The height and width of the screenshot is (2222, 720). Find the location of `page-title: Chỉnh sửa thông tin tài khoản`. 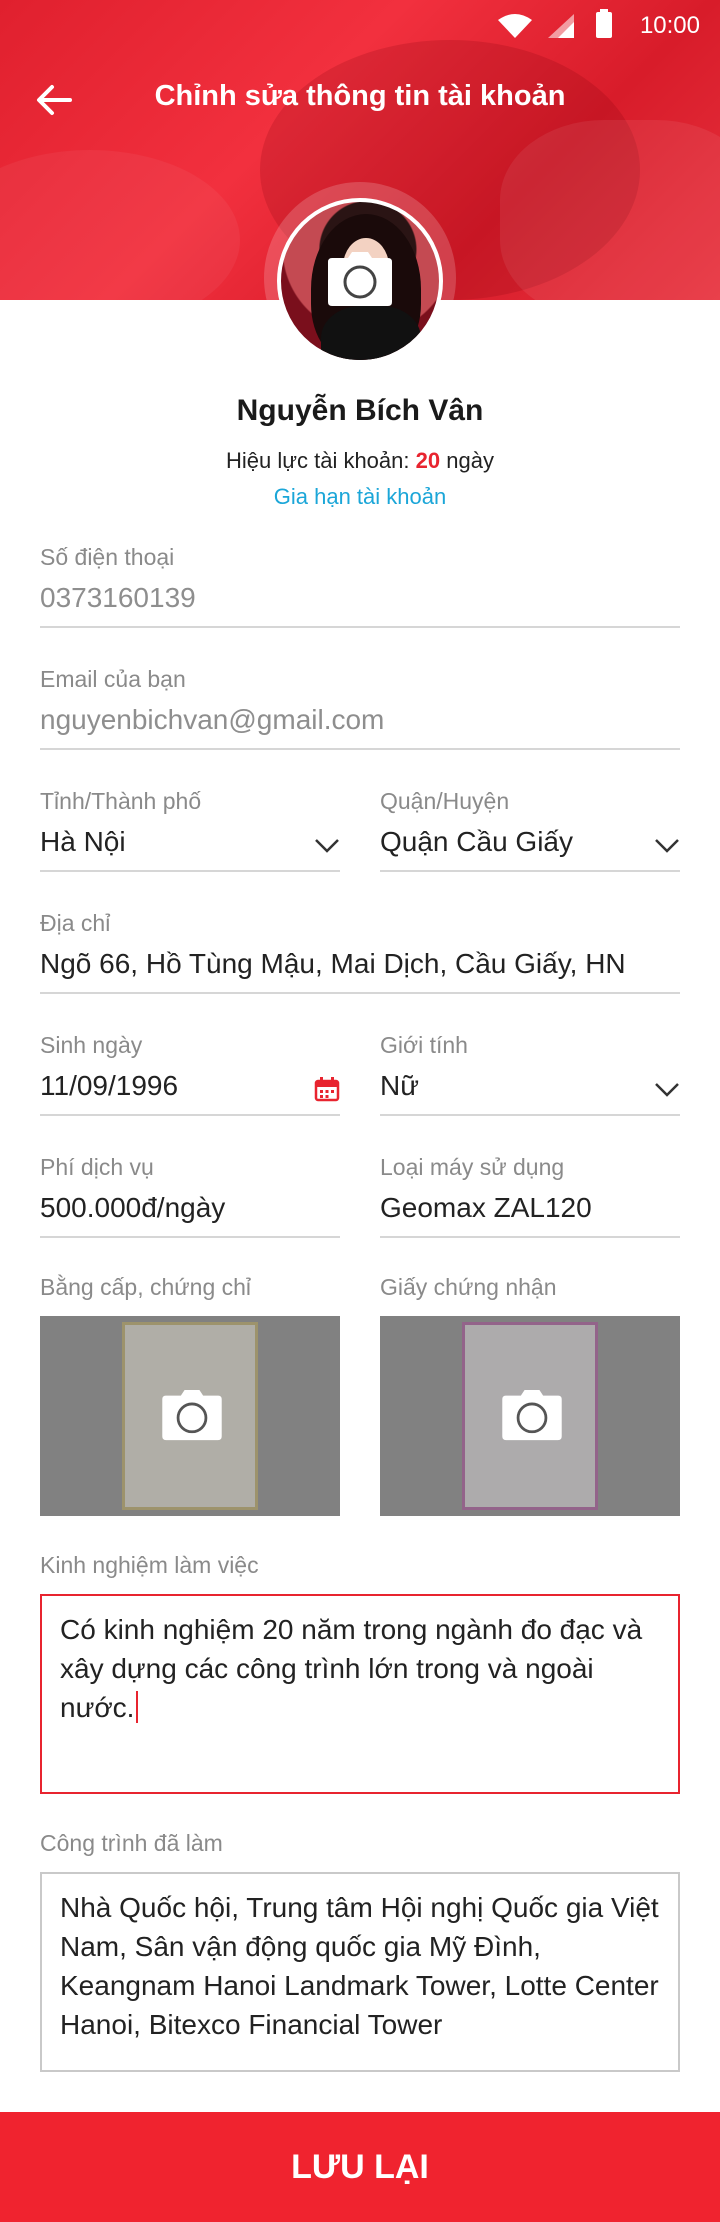

page-title: Chỉnh sửa thông tin tài khoản is located at coordinates (360, 96).